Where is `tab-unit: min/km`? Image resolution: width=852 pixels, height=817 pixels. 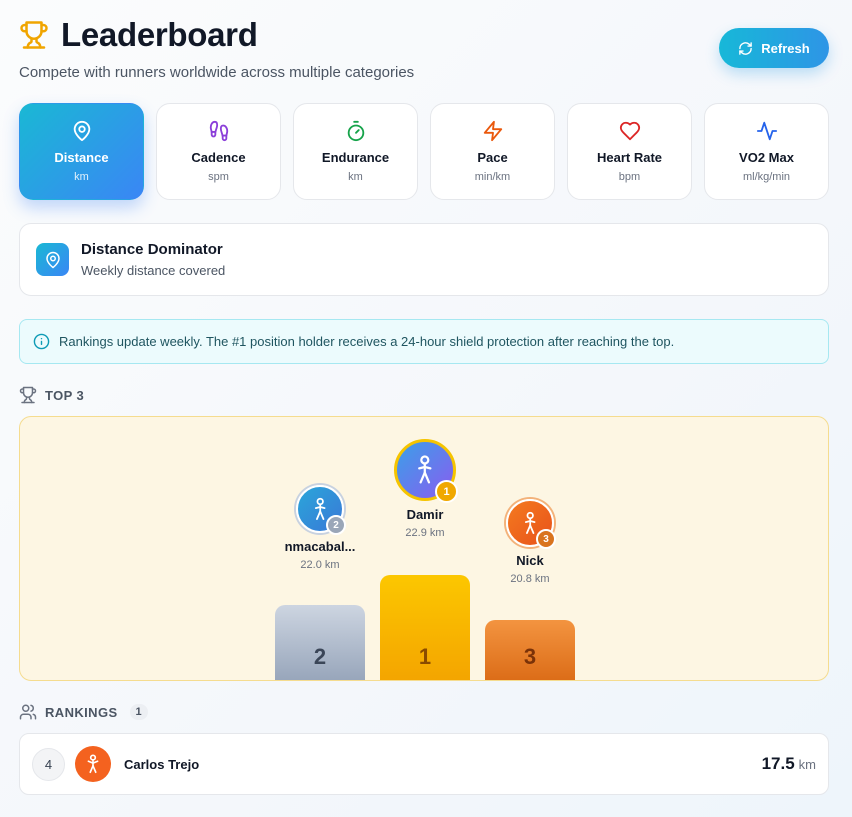 tab-unit: min/km is located at coordinates (492, 177).